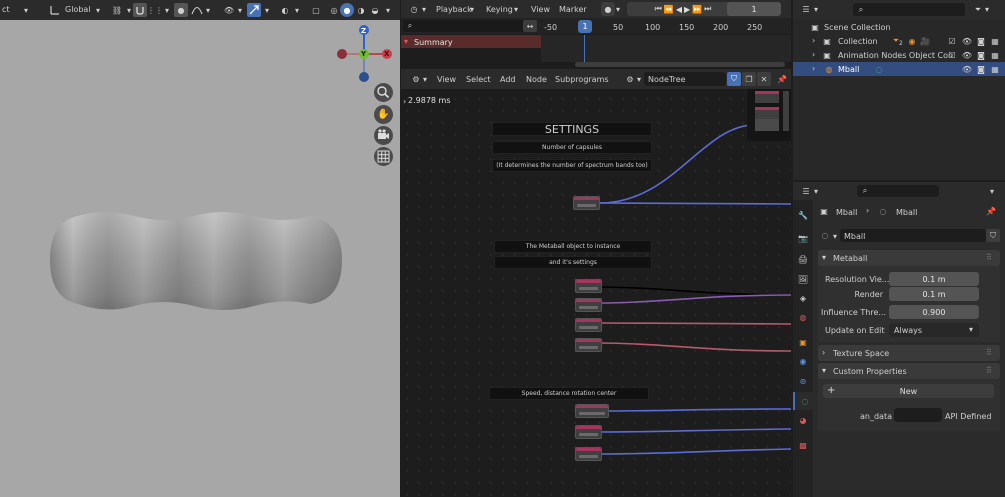  What do you see at coordinates (803, 279) in the screenshot?
I see `view-layer-tab-icon: 🖼` at bounding box center [803, 279].